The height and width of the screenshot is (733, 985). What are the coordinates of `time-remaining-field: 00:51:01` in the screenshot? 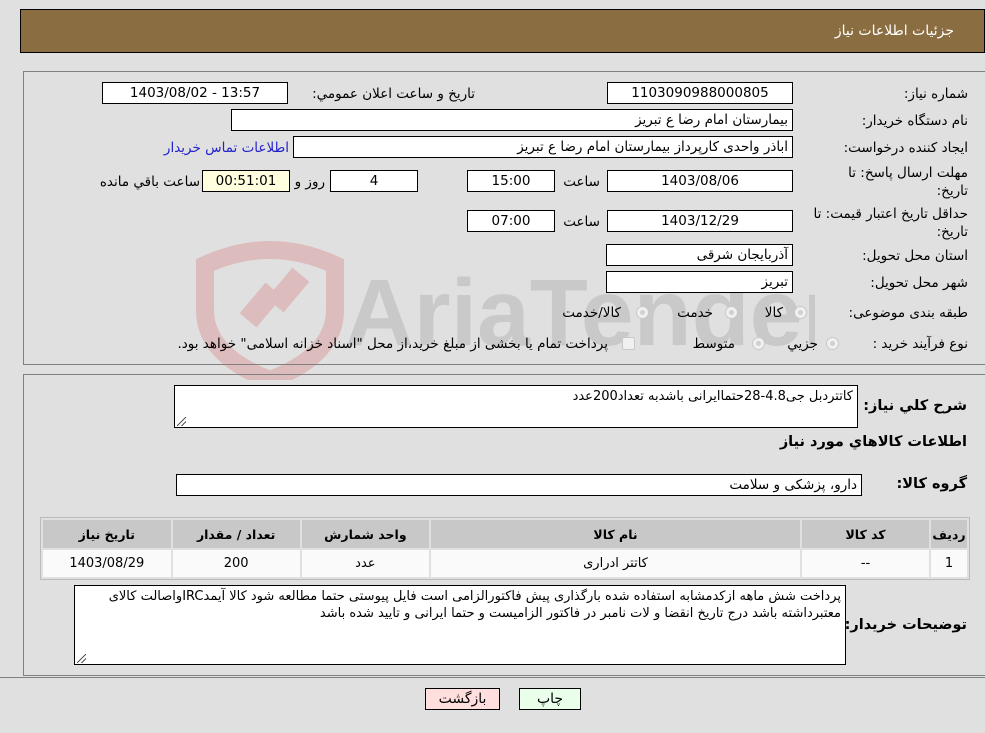 It's located at (246, 181).